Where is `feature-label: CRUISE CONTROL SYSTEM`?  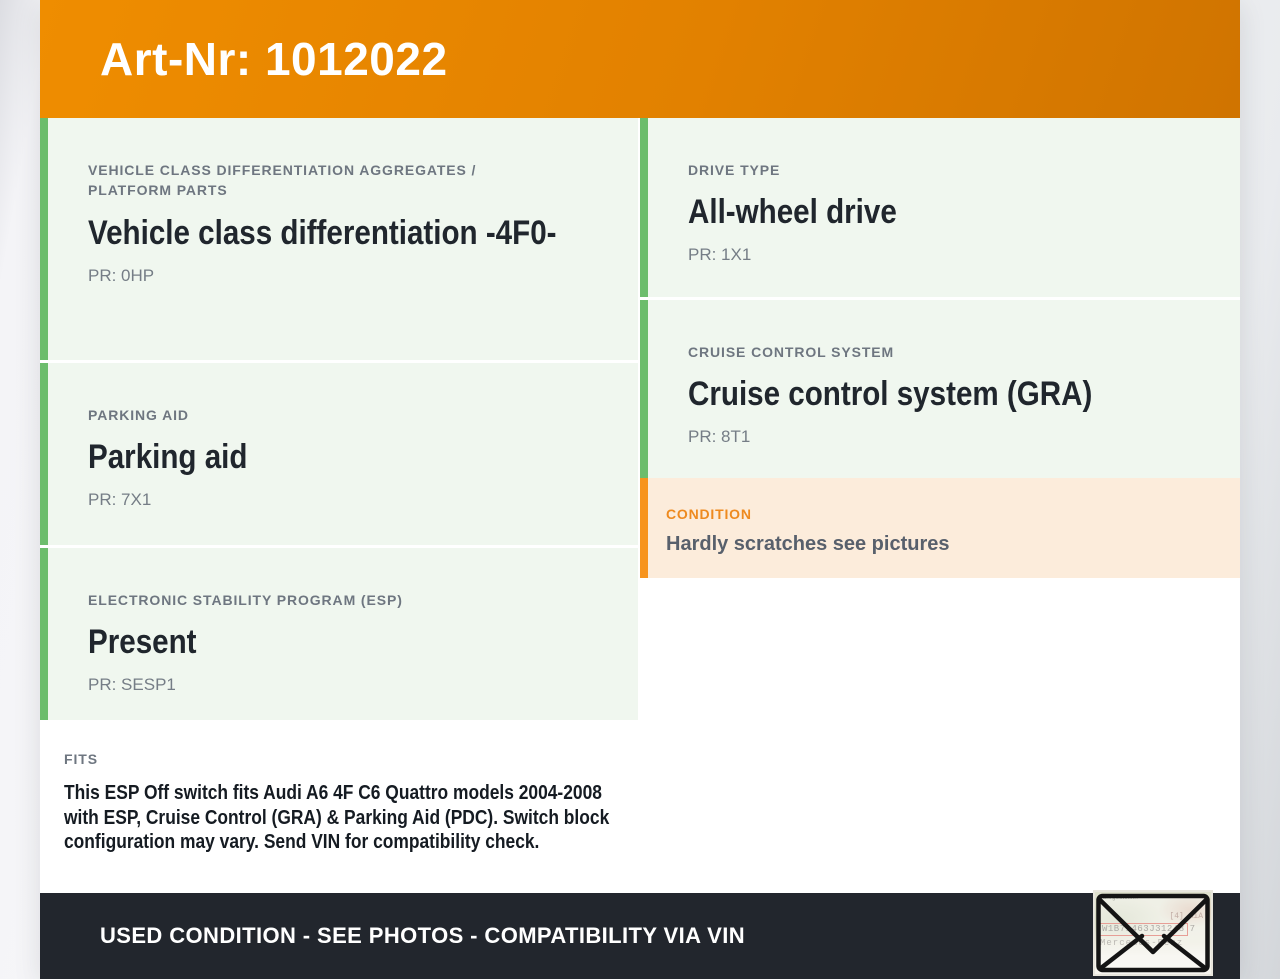
feature-label: CRUISE CONTROL SYSTEM is located at coordinates (791, 352).